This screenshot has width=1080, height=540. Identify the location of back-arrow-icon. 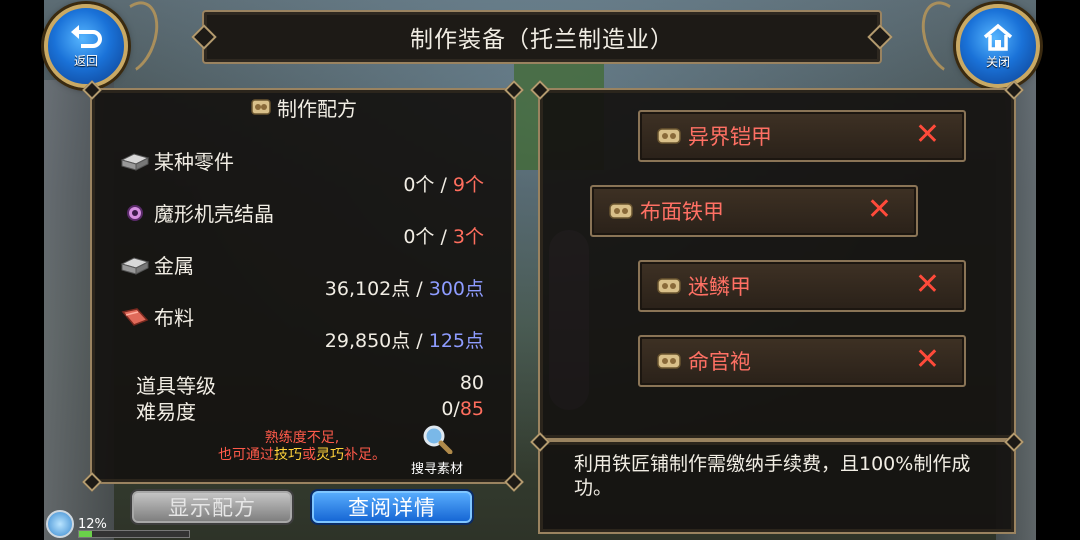
(86, 36).